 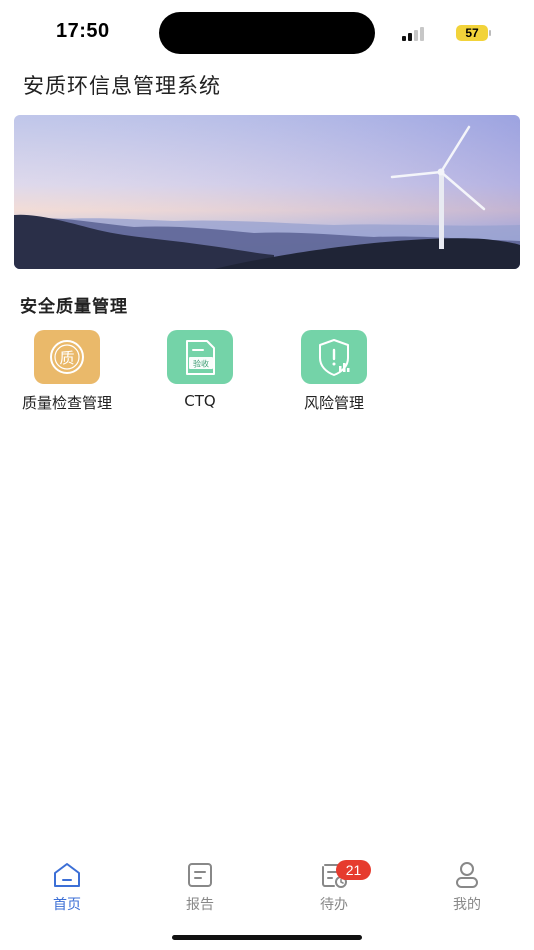 I want to click on module-label: 风险管理, so click(x=333, y=403).